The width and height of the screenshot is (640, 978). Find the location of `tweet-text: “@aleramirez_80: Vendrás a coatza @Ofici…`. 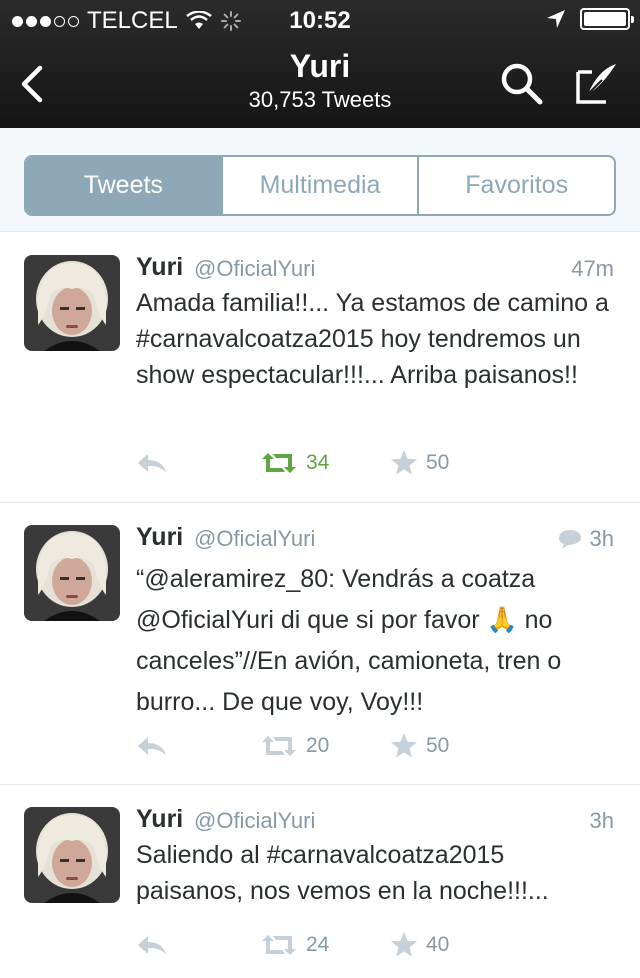

tweet-text: “@aleramirez_80: Vendrás a coatza @Ofici… is located at coordinates (349, 640).